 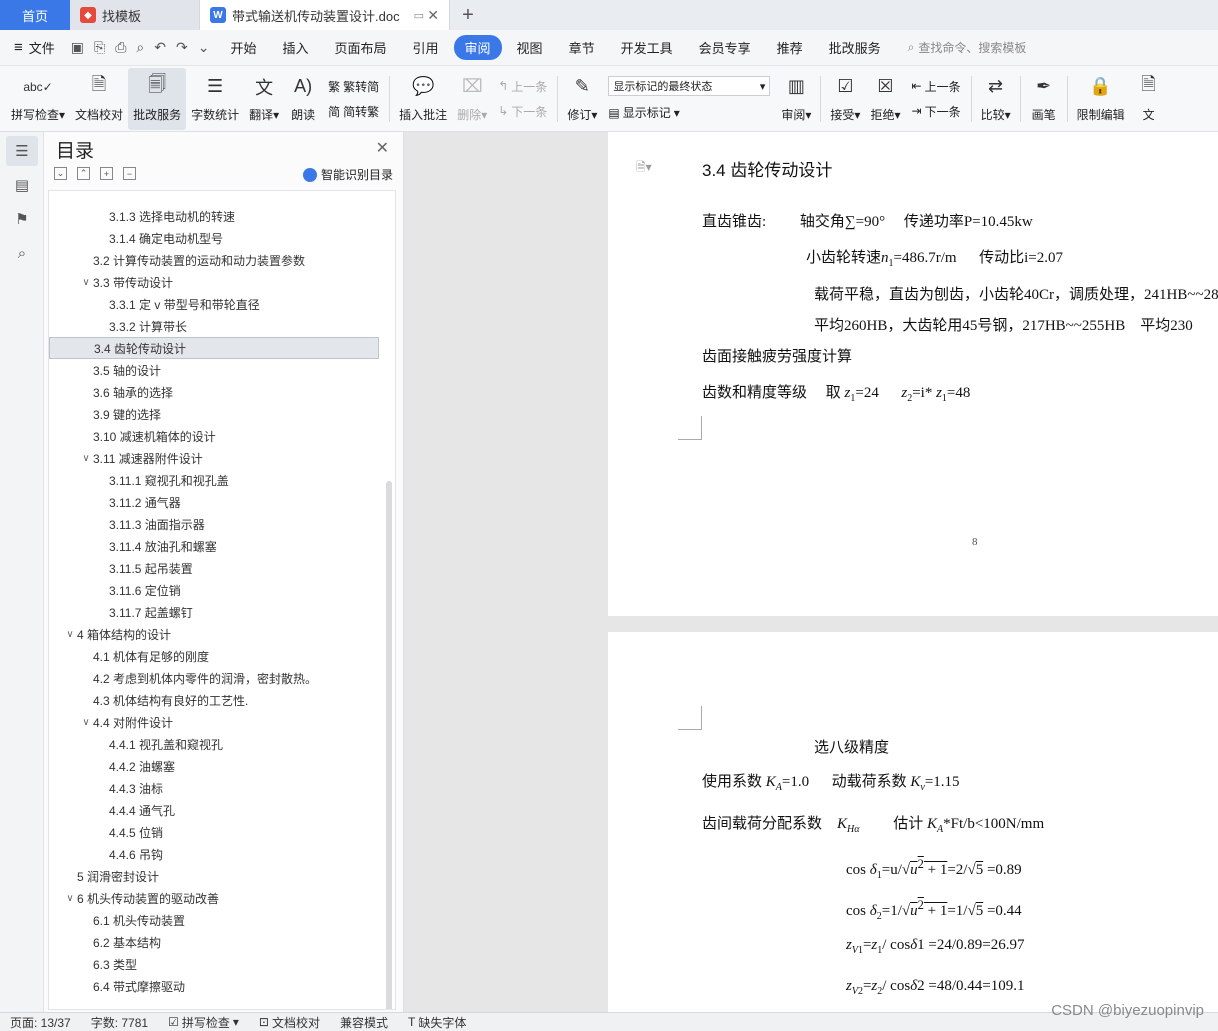 What do you see at coordinates (437, 1022) in the screenshot?
I see `missing-font-status: T 缺失字体` at bounding box center [437, 1022].